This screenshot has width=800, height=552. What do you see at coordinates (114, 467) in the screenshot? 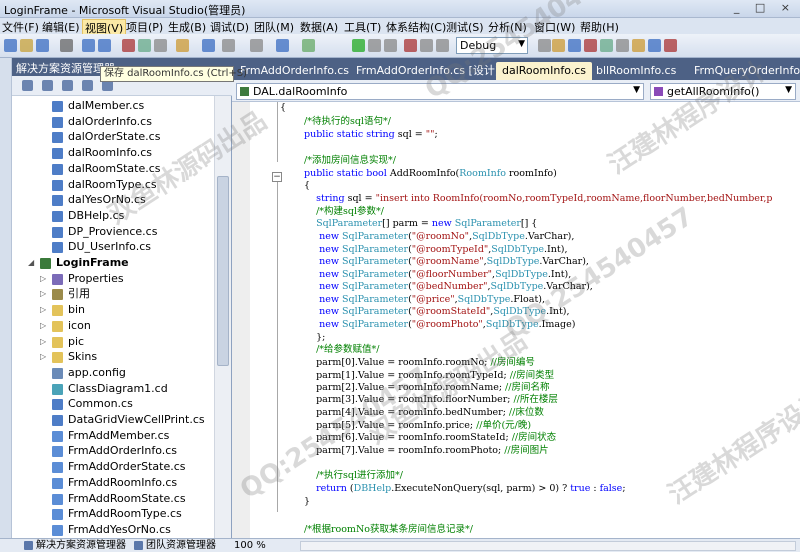
I see `tree-item: FrmAddOrderState.cs` at bounding box center [114, 467].